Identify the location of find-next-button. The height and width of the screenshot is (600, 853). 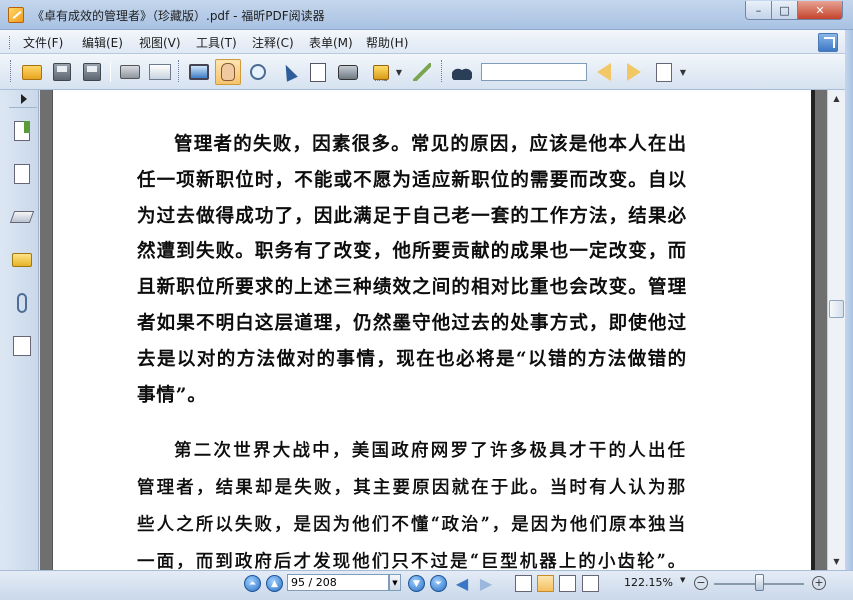
(634, 72).